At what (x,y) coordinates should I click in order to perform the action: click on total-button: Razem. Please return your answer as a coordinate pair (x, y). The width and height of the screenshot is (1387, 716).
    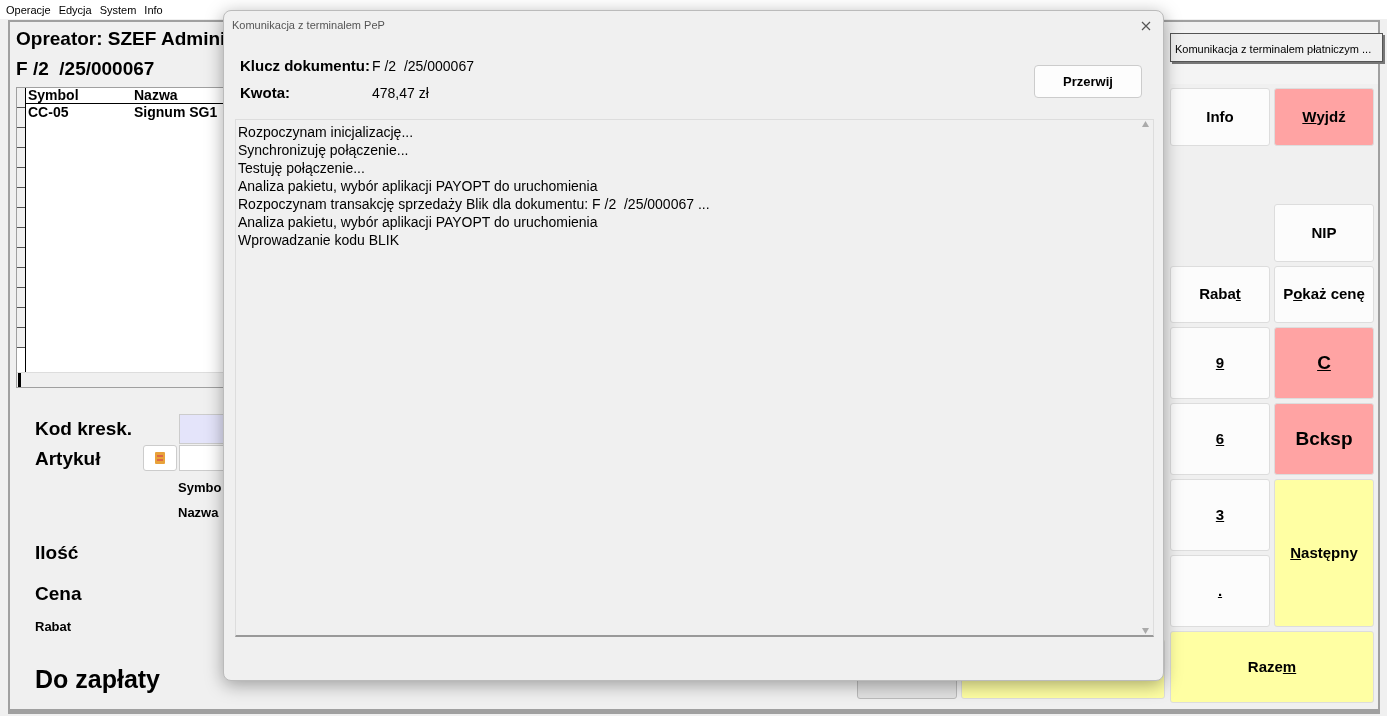
    Looking at the image, I should click on (1272, 667).